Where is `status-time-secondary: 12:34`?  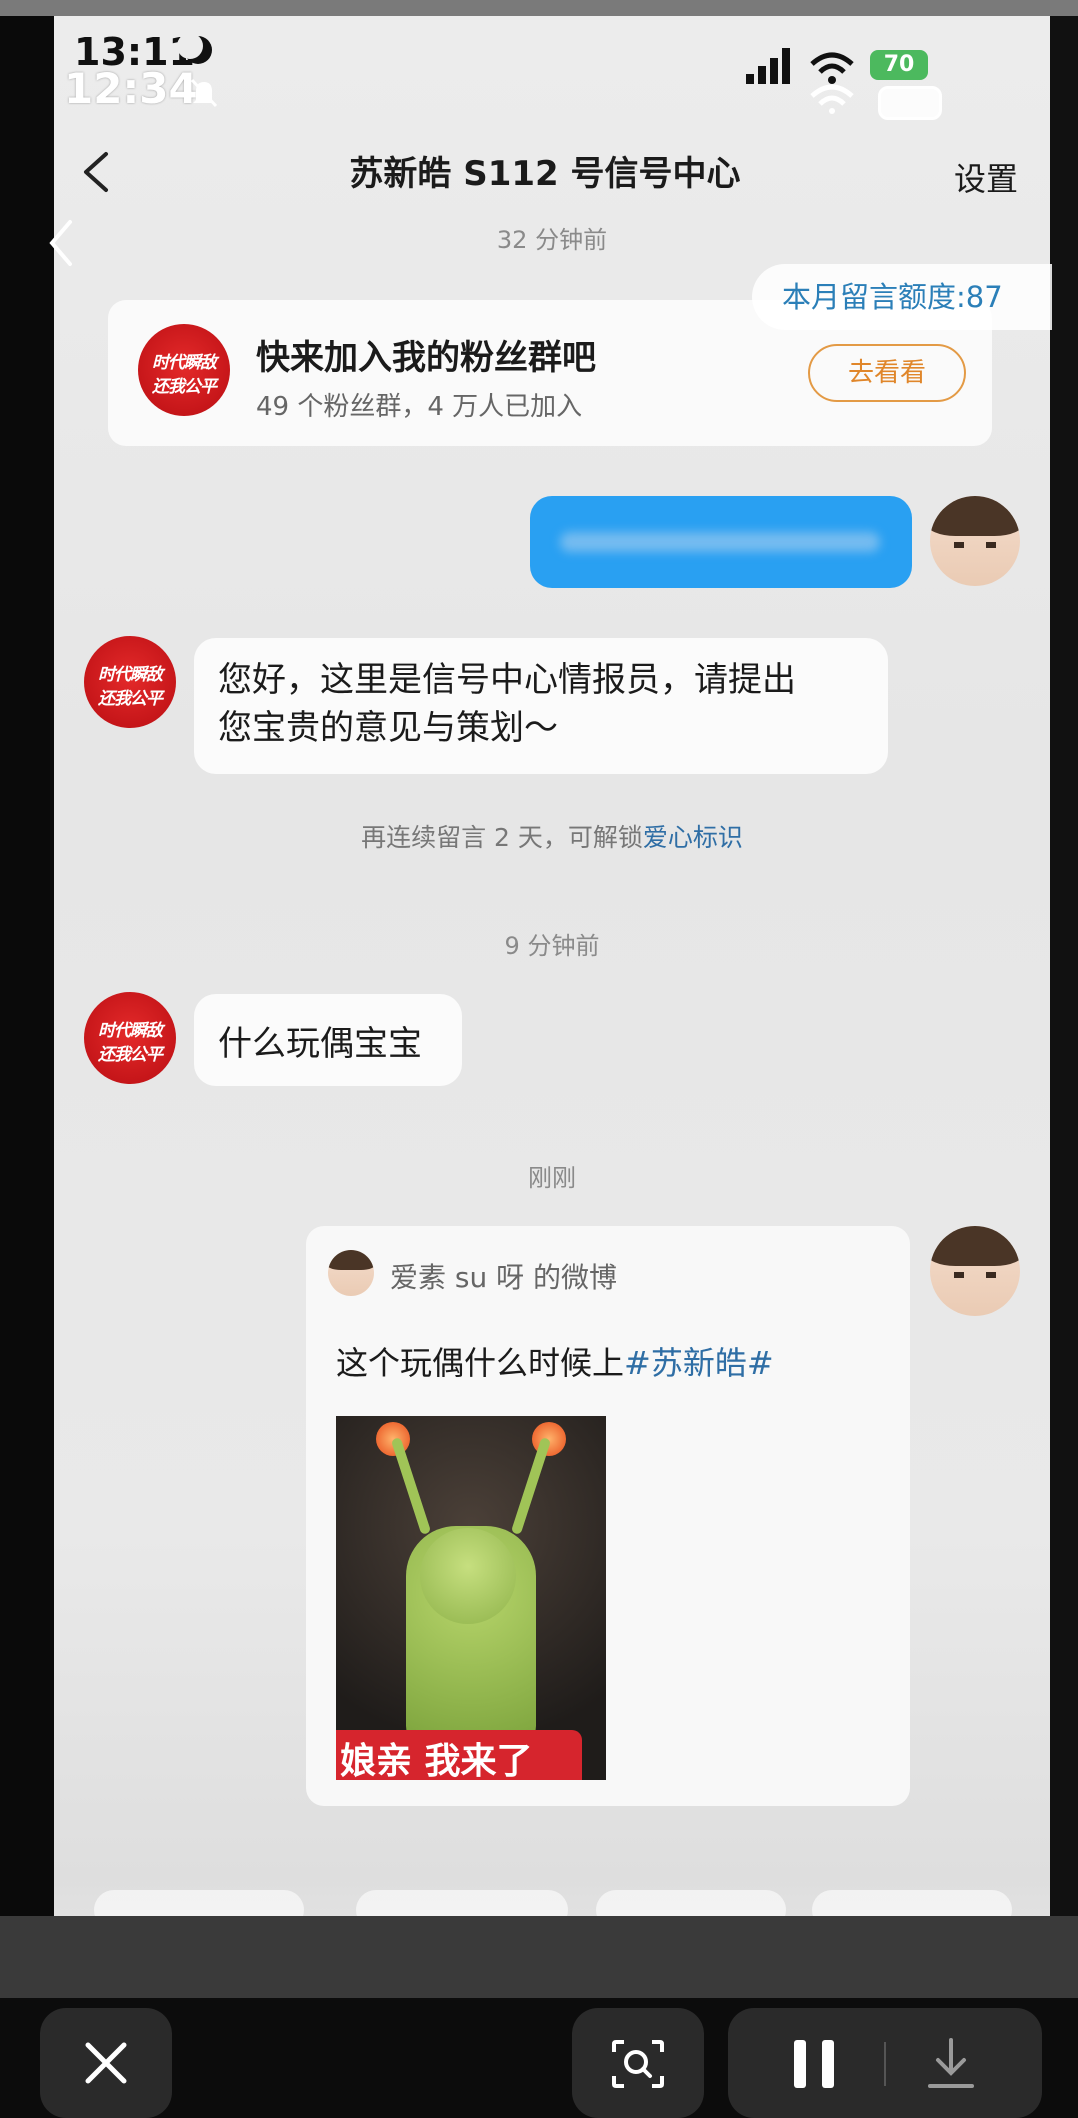
status-time-secondary: 12:34 is located at coordinates (131, 88).